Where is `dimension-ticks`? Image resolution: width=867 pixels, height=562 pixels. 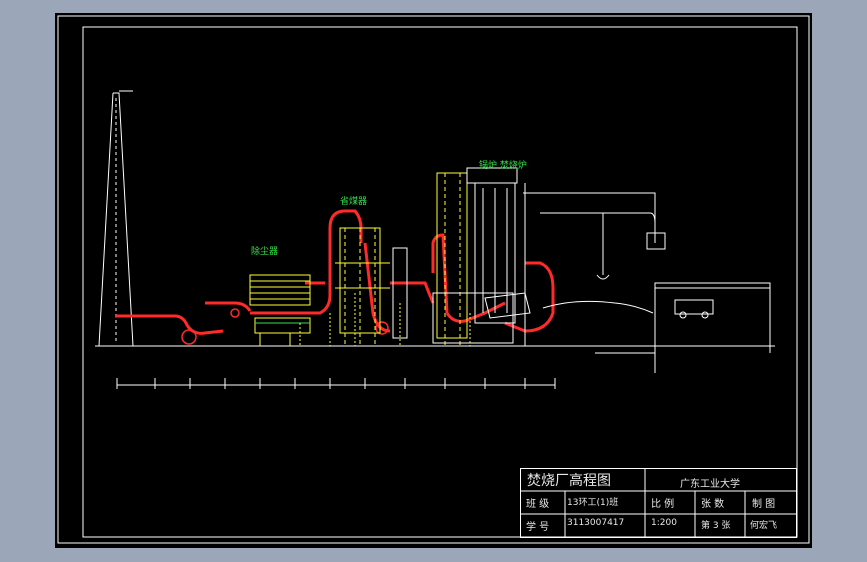
dimension-ticks is located at coordinates (336, 383).